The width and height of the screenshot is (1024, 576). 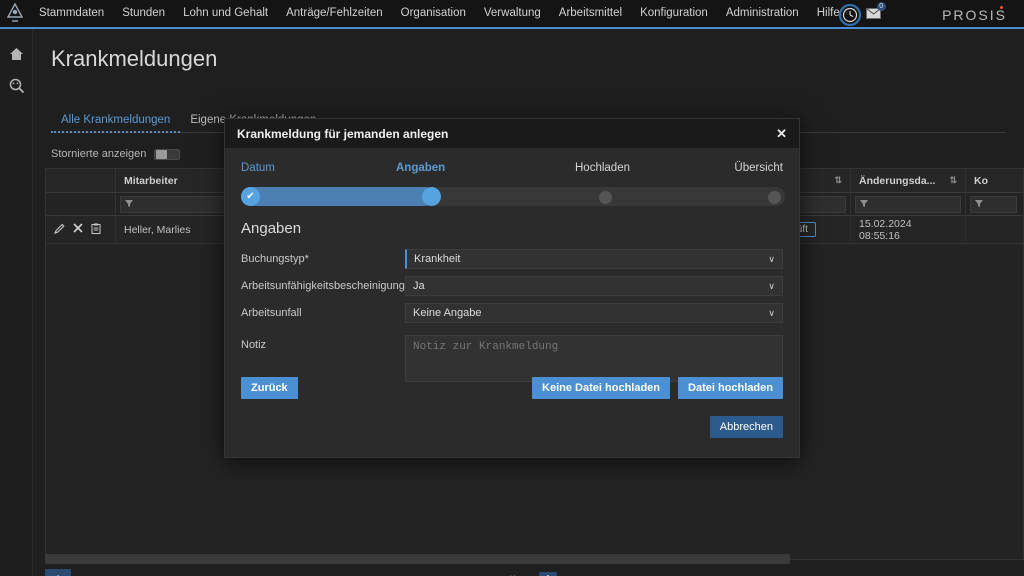 What do you see at coordinates (431, 196) in the screenshot?
I see `step-dot-angaben` at bounding box center [431, 196].